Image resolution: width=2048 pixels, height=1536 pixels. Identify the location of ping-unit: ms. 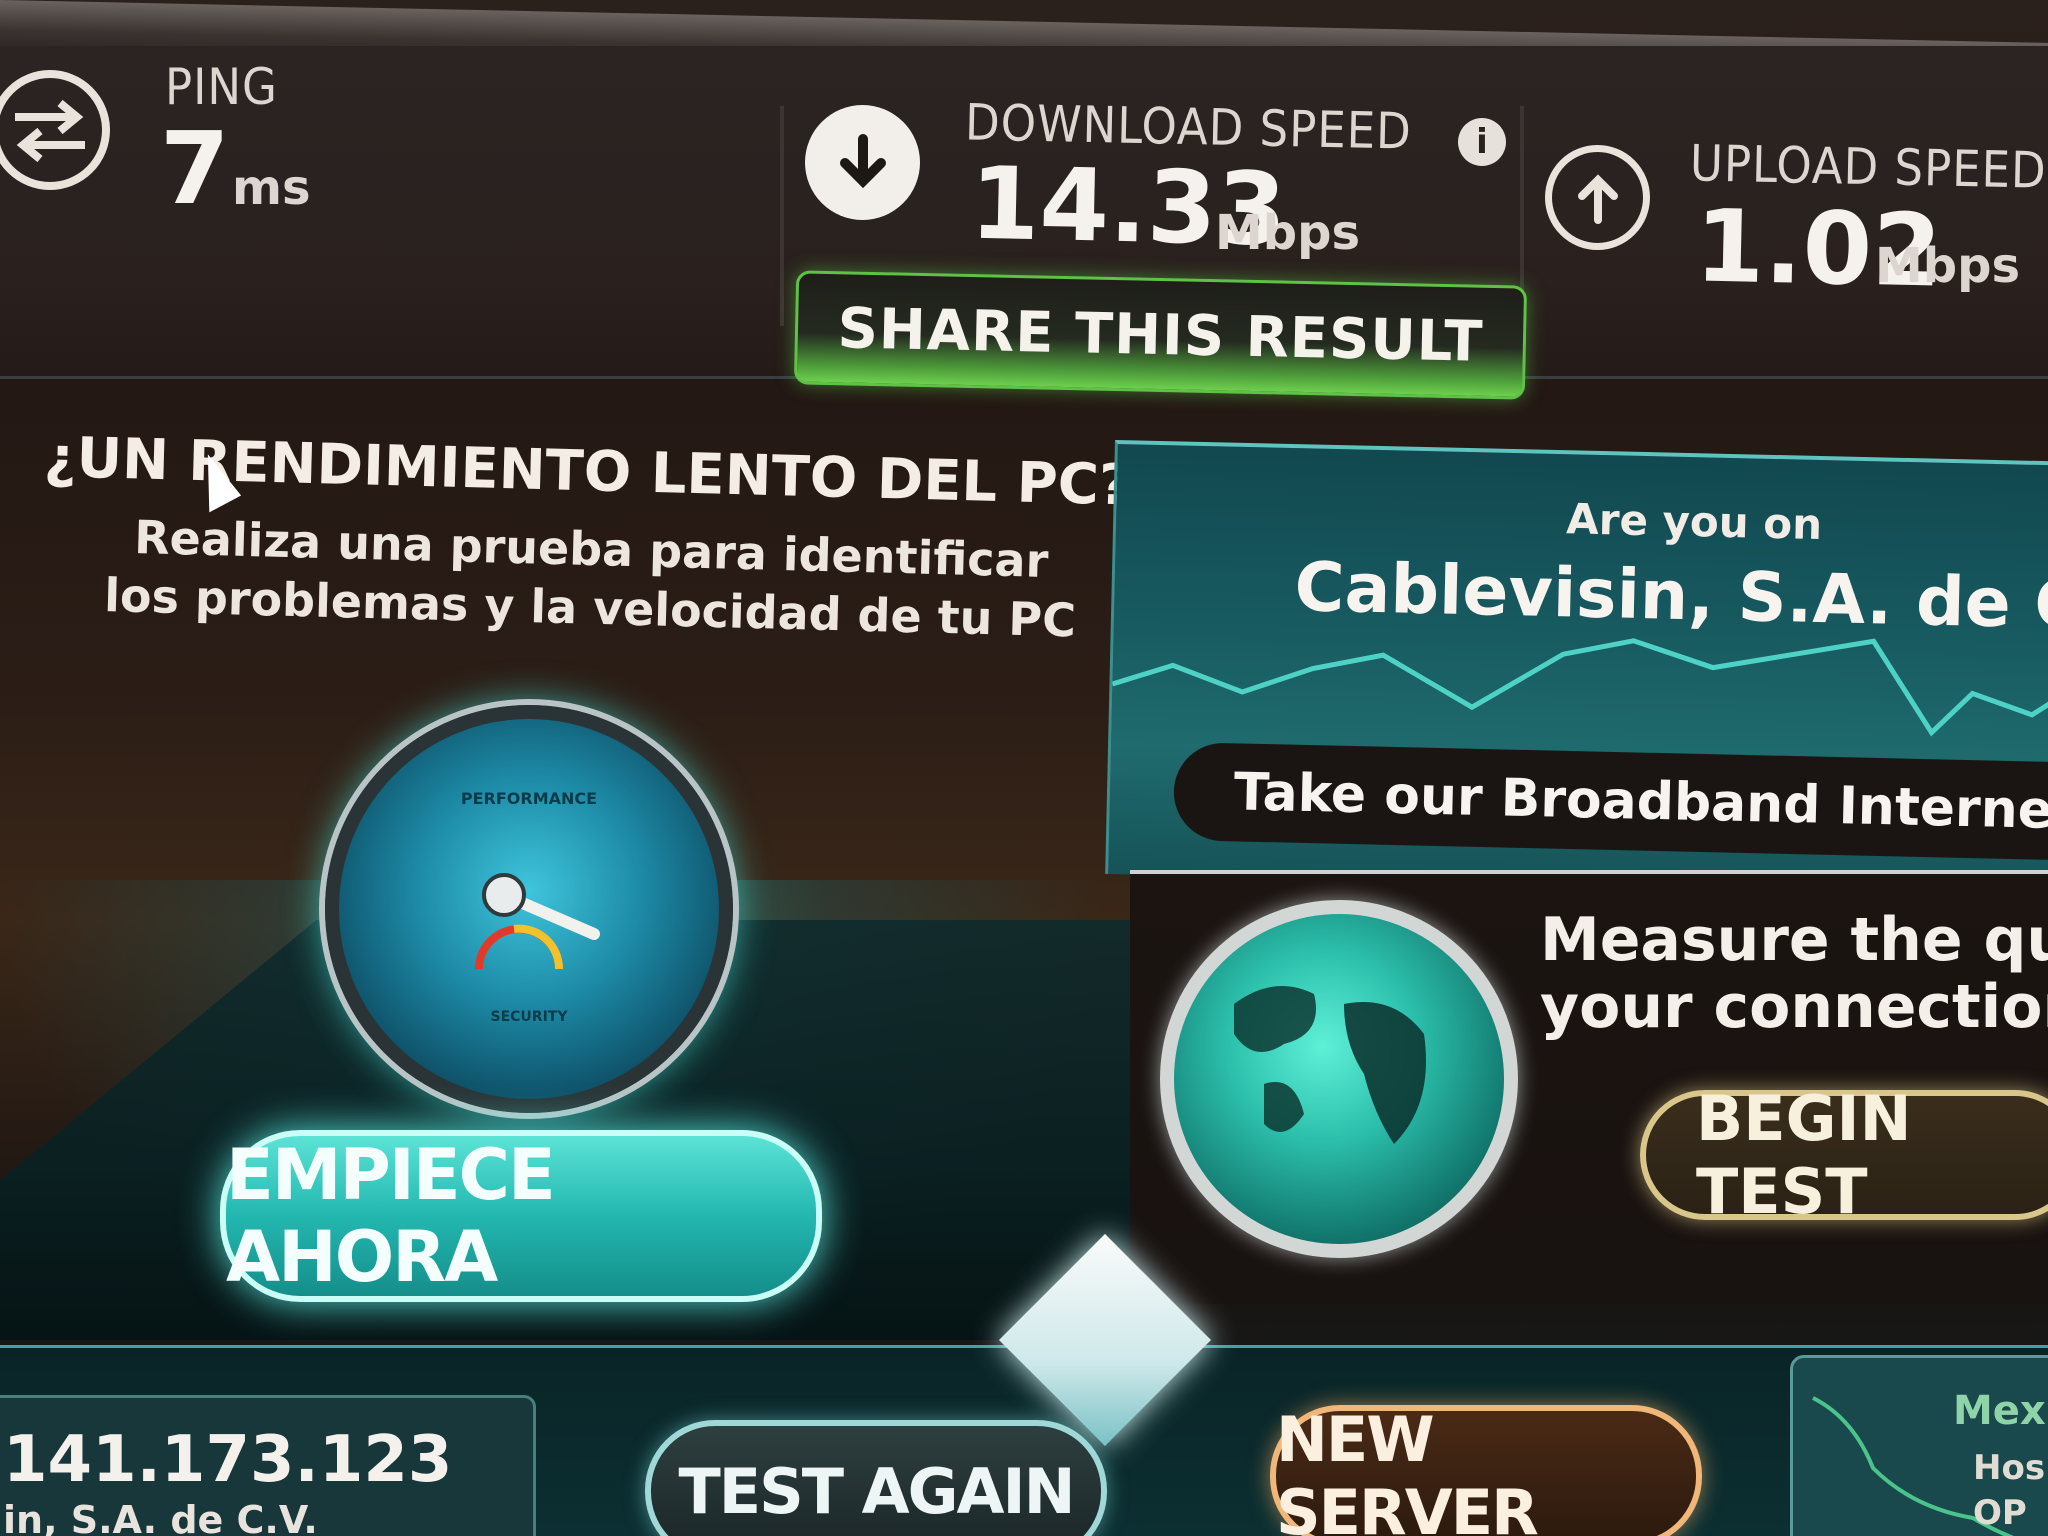
(271, 188).